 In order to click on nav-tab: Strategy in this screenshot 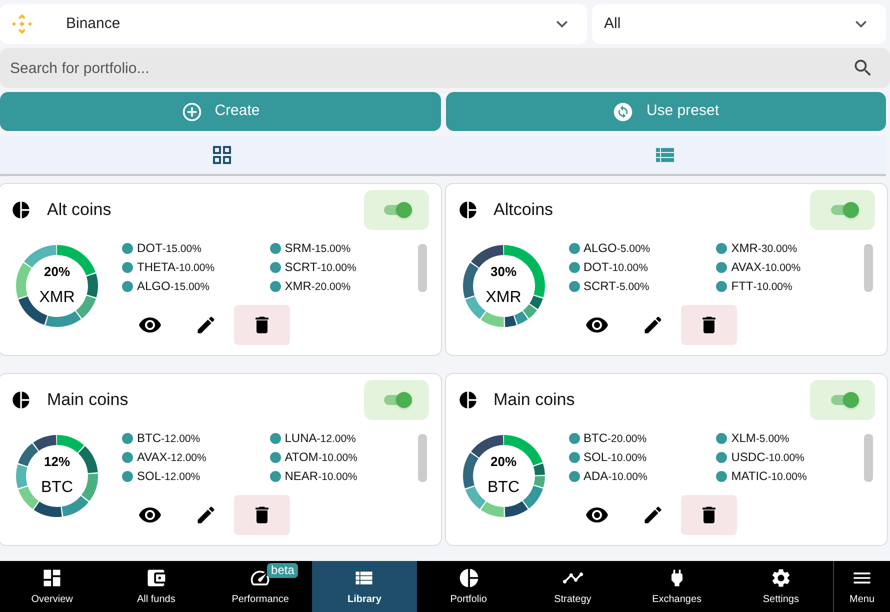, I will do `click(572, 586)`.